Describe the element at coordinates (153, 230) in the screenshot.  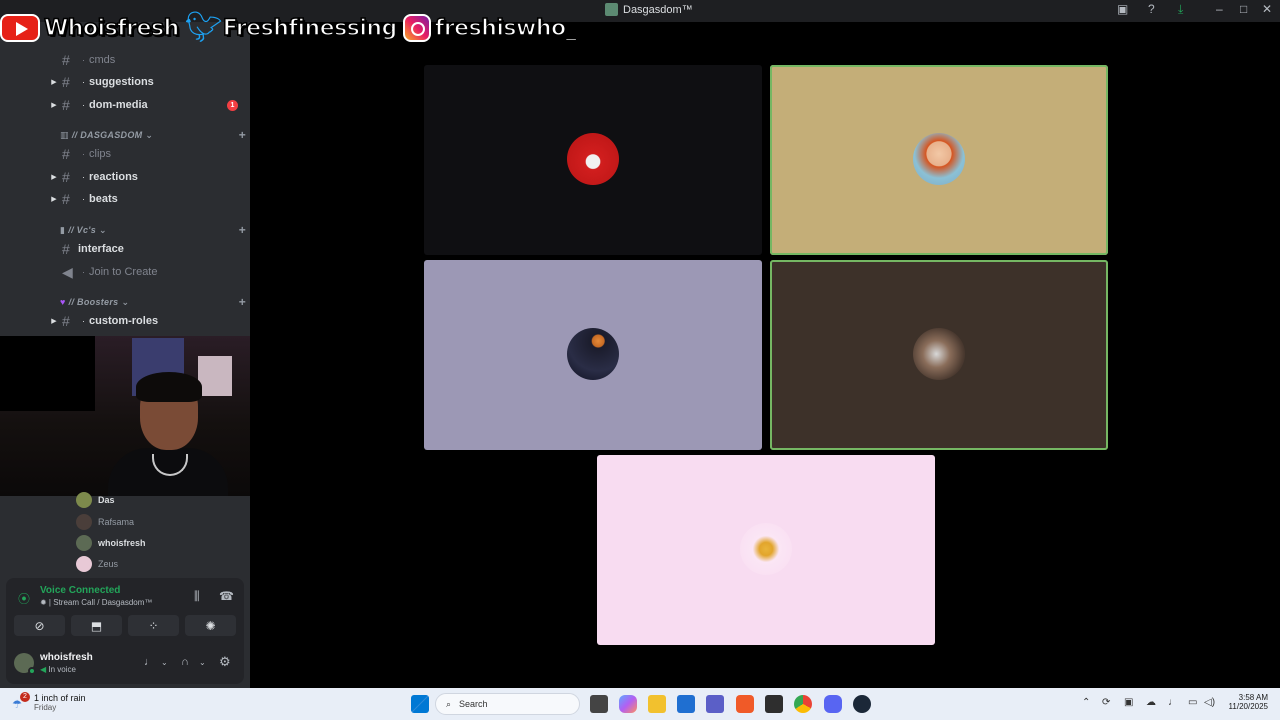
I see `category-vcs: ▮ // Vc's ⌄ +` at that location.